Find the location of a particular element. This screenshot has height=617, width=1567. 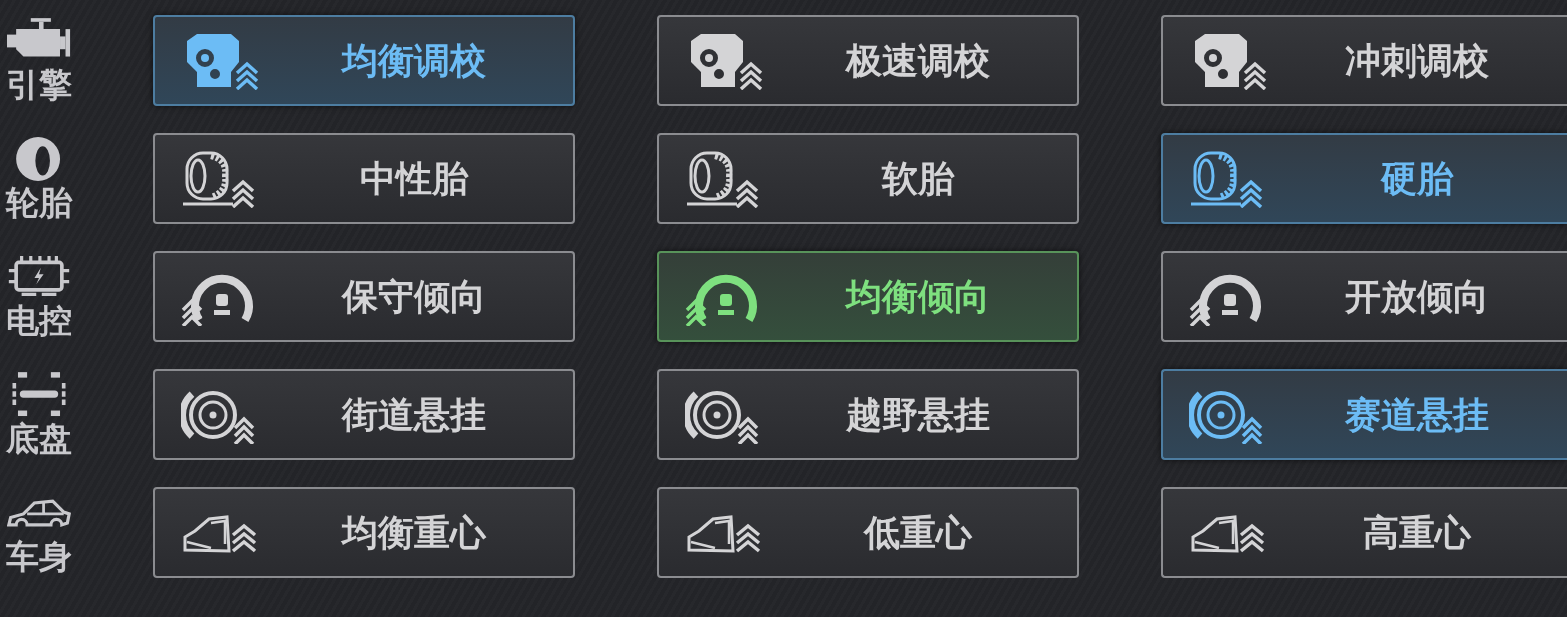

category-label: 底盘 is located at coordinates (39, 438).